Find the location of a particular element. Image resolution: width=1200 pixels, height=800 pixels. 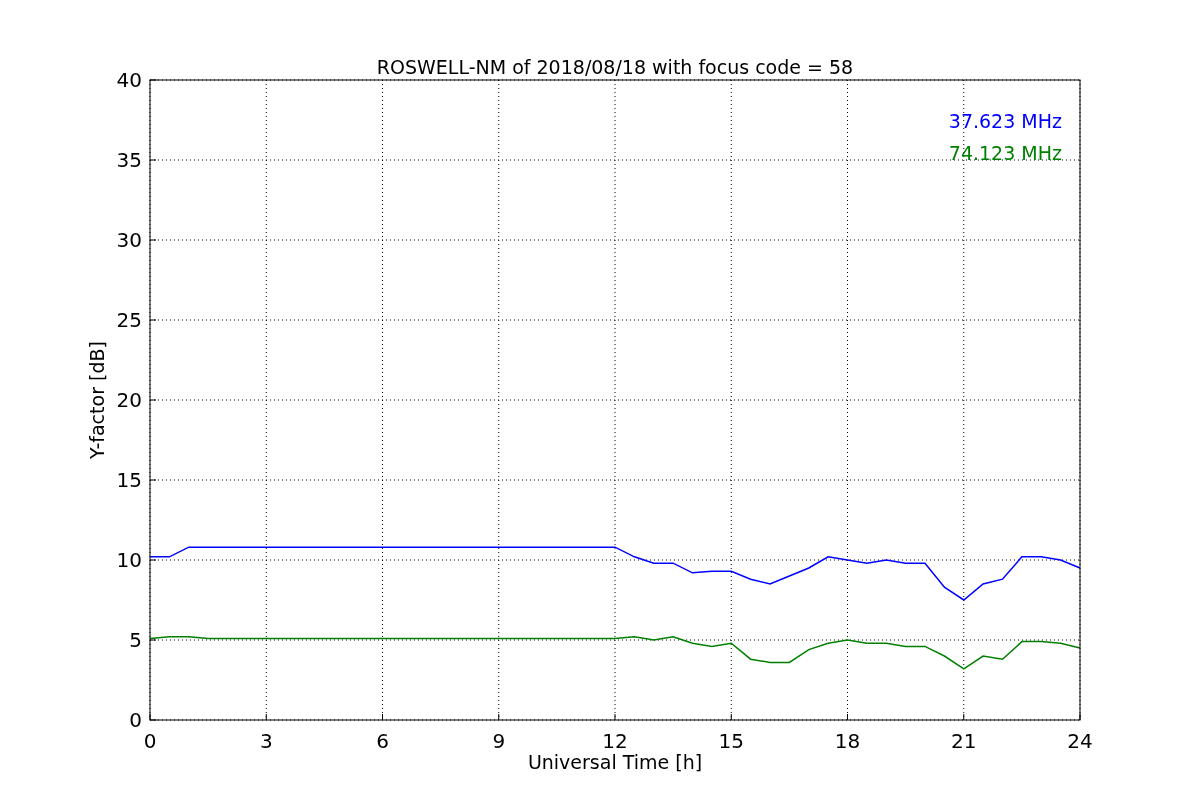

chart-title: ROSWELL-NM of 2018/08/18 with focus code = 58 is located at coordinates (615, 67).